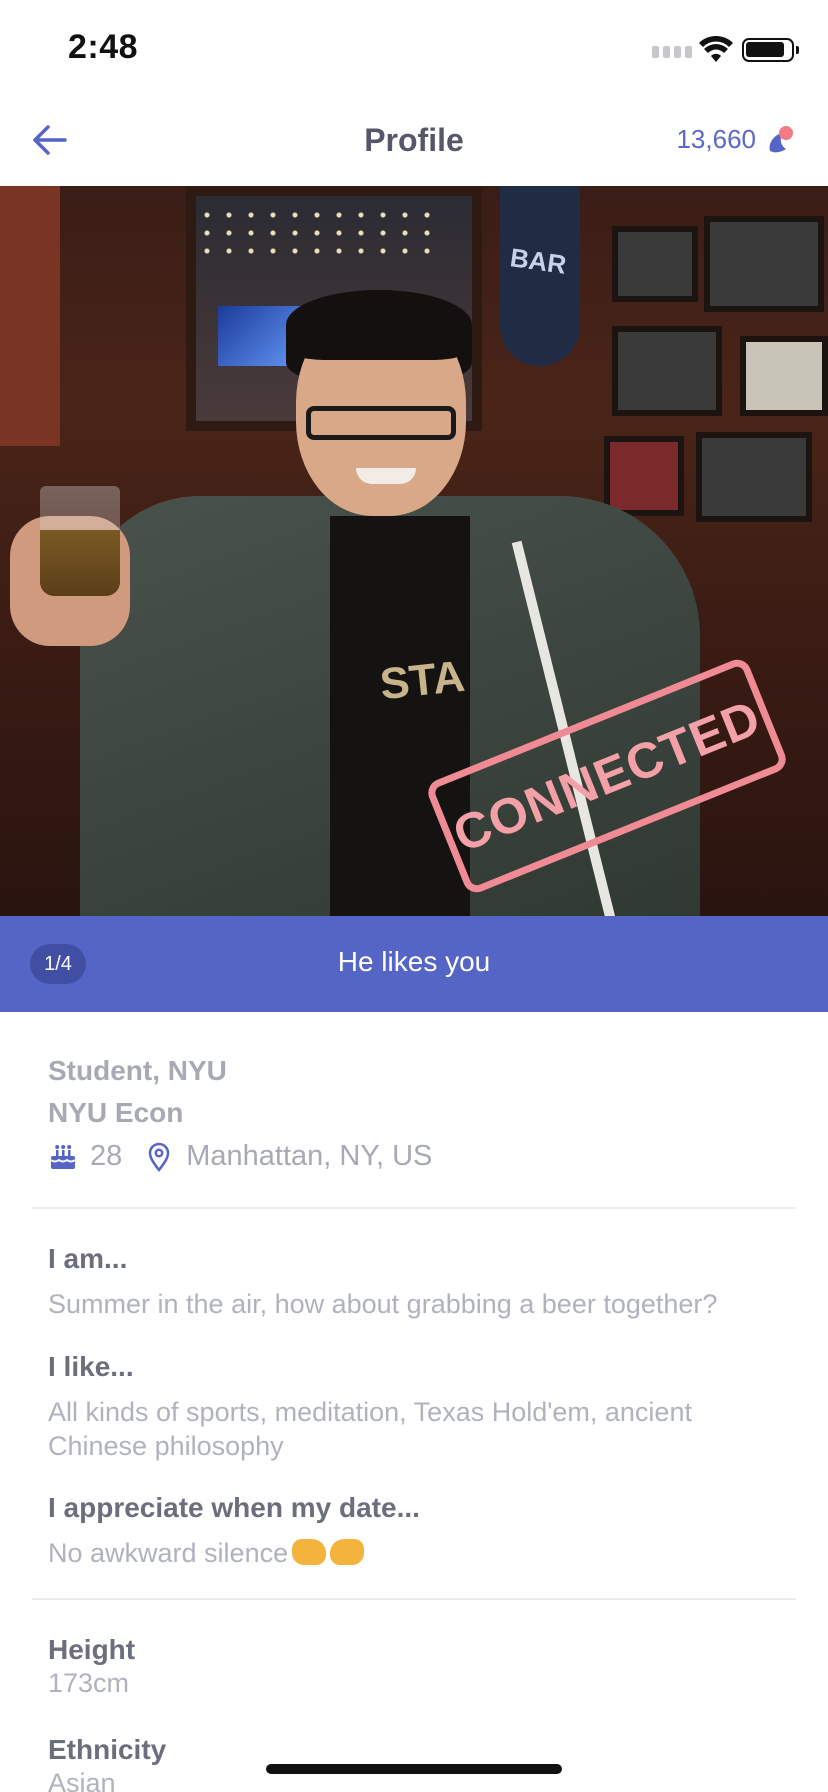  I want to click on prompt-answer-row: No awkward silence, so click(418, 1553).